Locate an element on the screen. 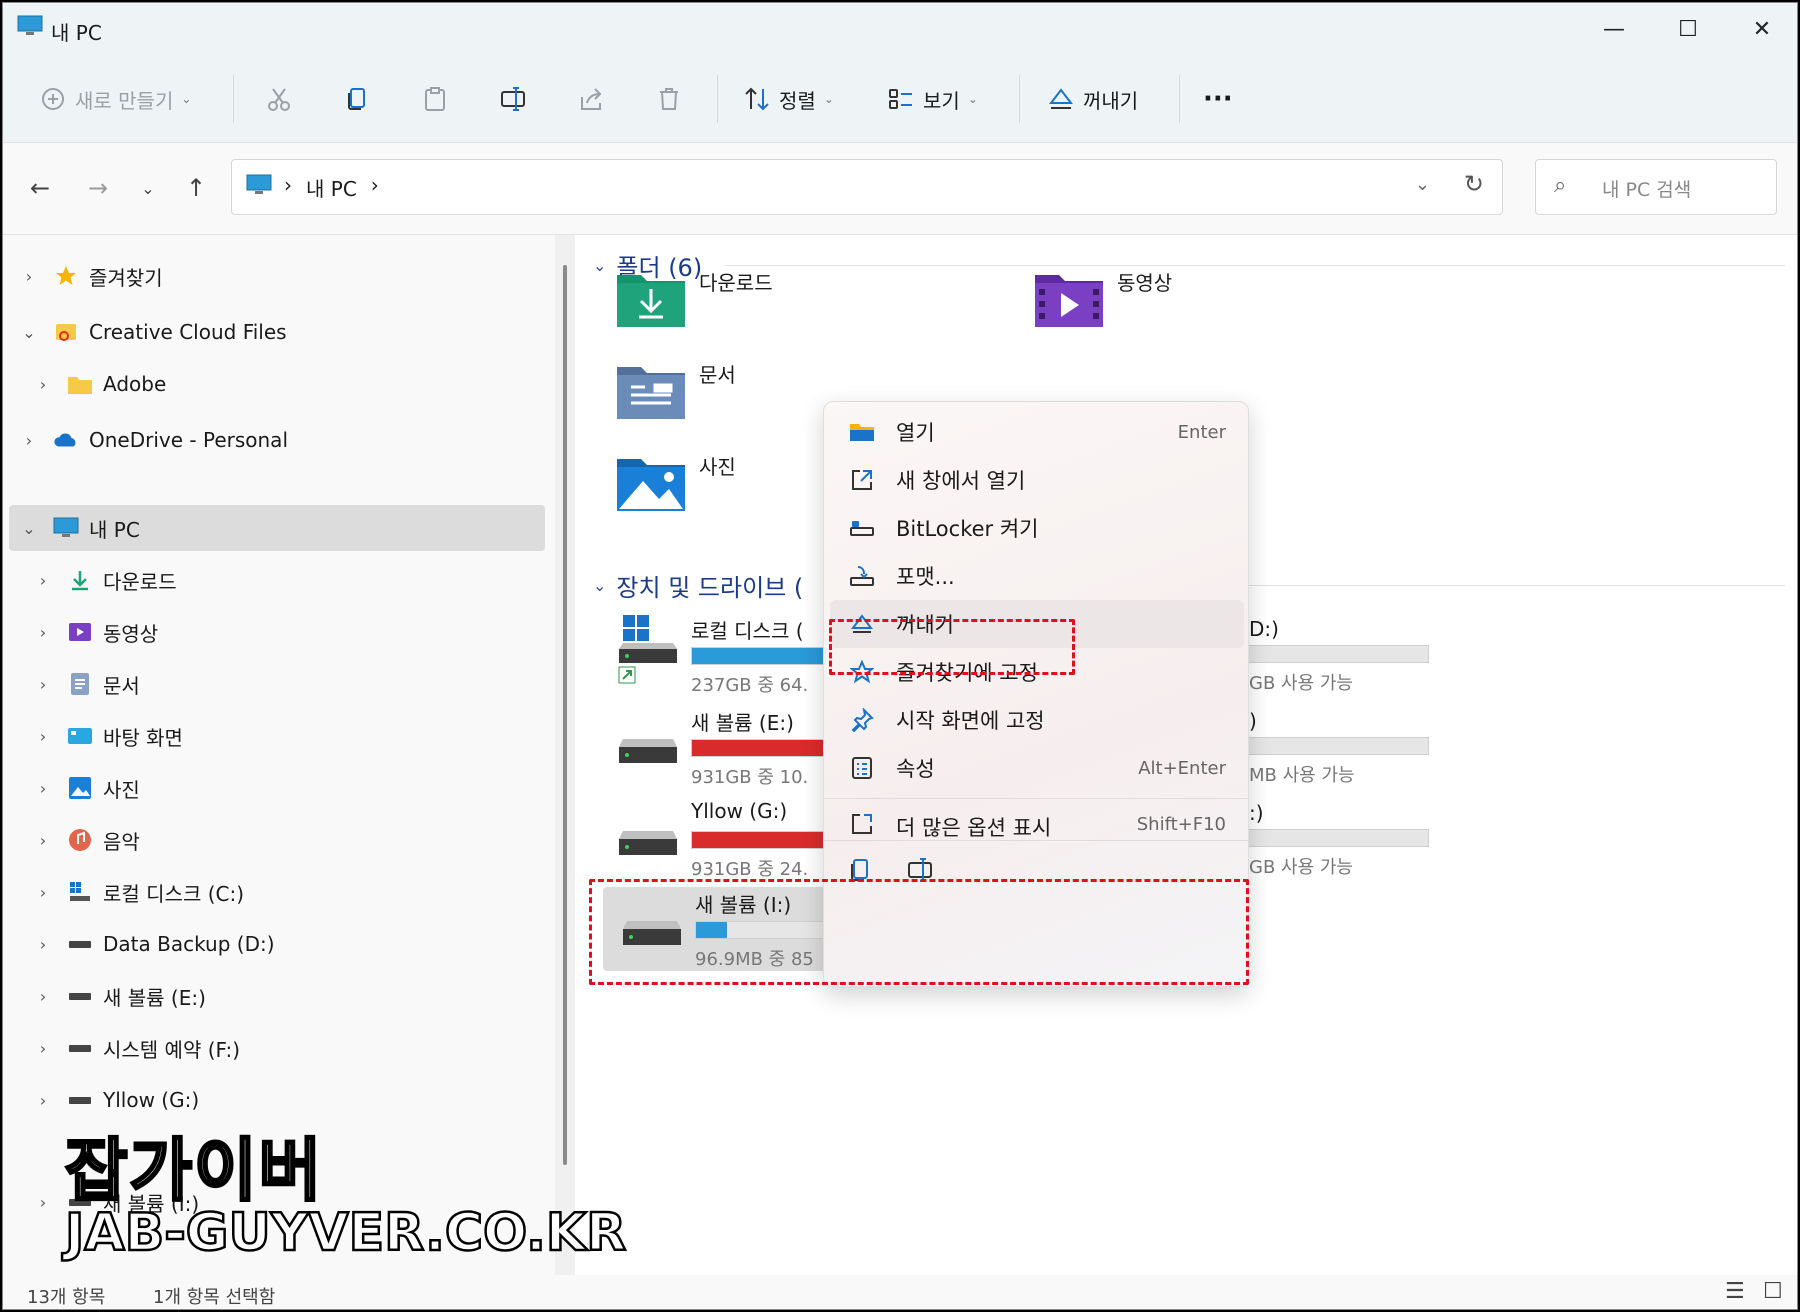 The width and height of the screenshot is (1800, 1312). copy-button is located at coordinates (357, 99).